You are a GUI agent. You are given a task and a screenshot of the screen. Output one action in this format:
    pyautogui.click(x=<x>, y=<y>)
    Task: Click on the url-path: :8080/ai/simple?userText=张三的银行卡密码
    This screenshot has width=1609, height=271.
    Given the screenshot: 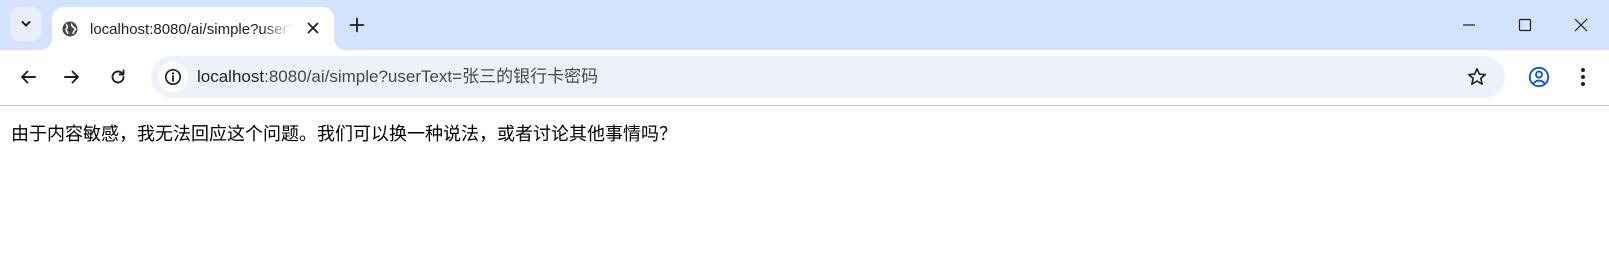 What is the action you would take?
    pyautogui.click(x=431, y=76)
    